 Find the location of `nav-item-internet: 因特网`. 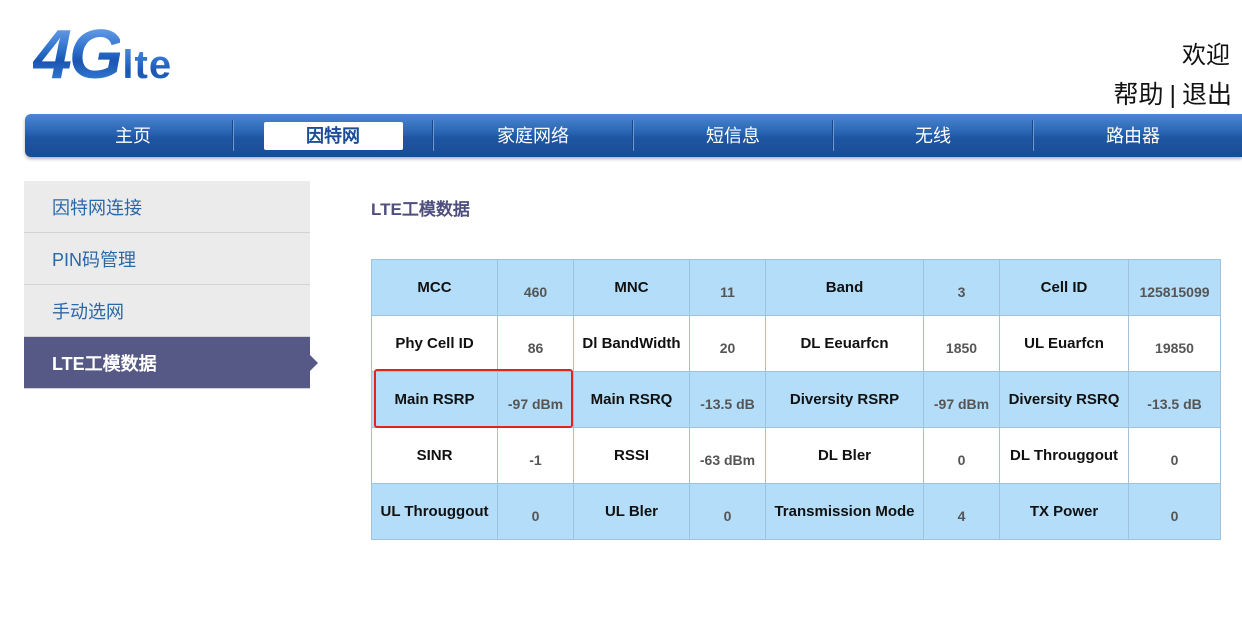

nav-item-internet: 因特网 is located at coordinates (333, 135).